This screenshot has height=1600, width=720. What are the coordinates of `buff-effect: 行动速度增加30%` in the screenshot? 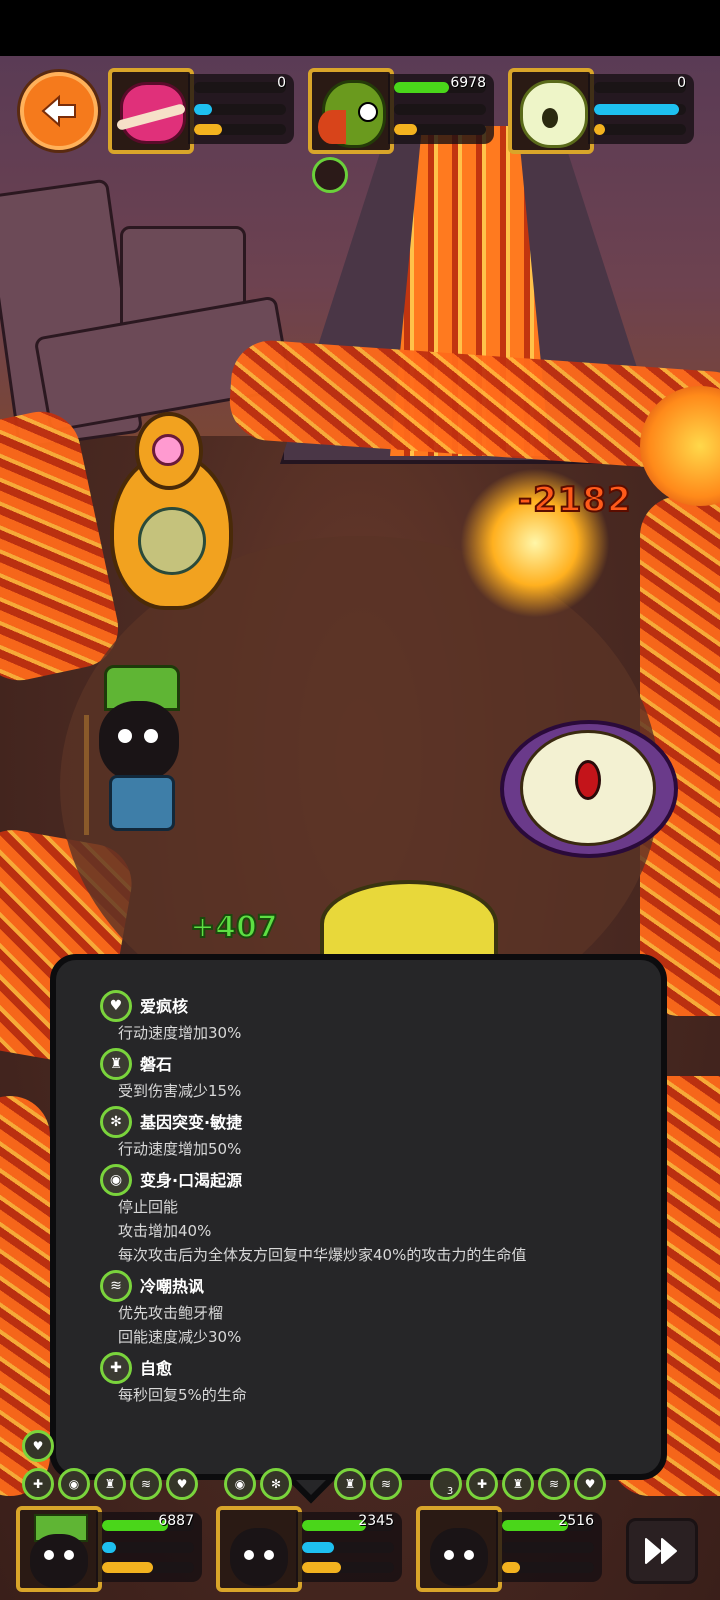 It's located at (180, 1033).